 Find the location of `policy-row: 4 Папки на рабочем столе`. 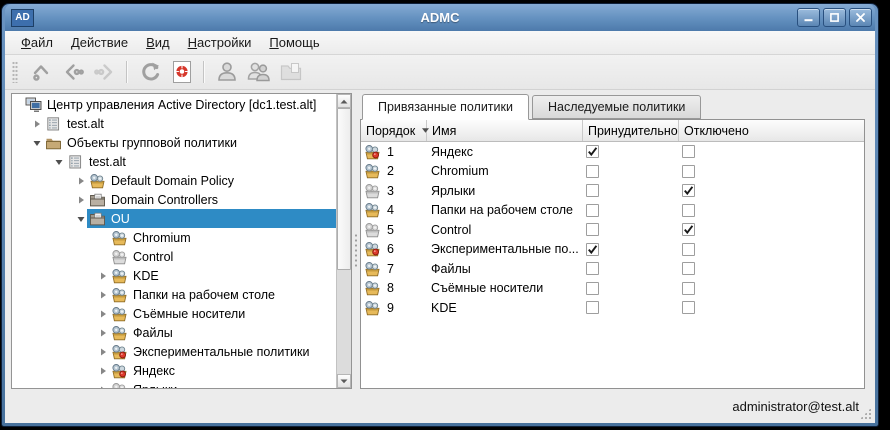

policy-row: 4 Папки на рабочем столе is located at coordinates (612, 211).